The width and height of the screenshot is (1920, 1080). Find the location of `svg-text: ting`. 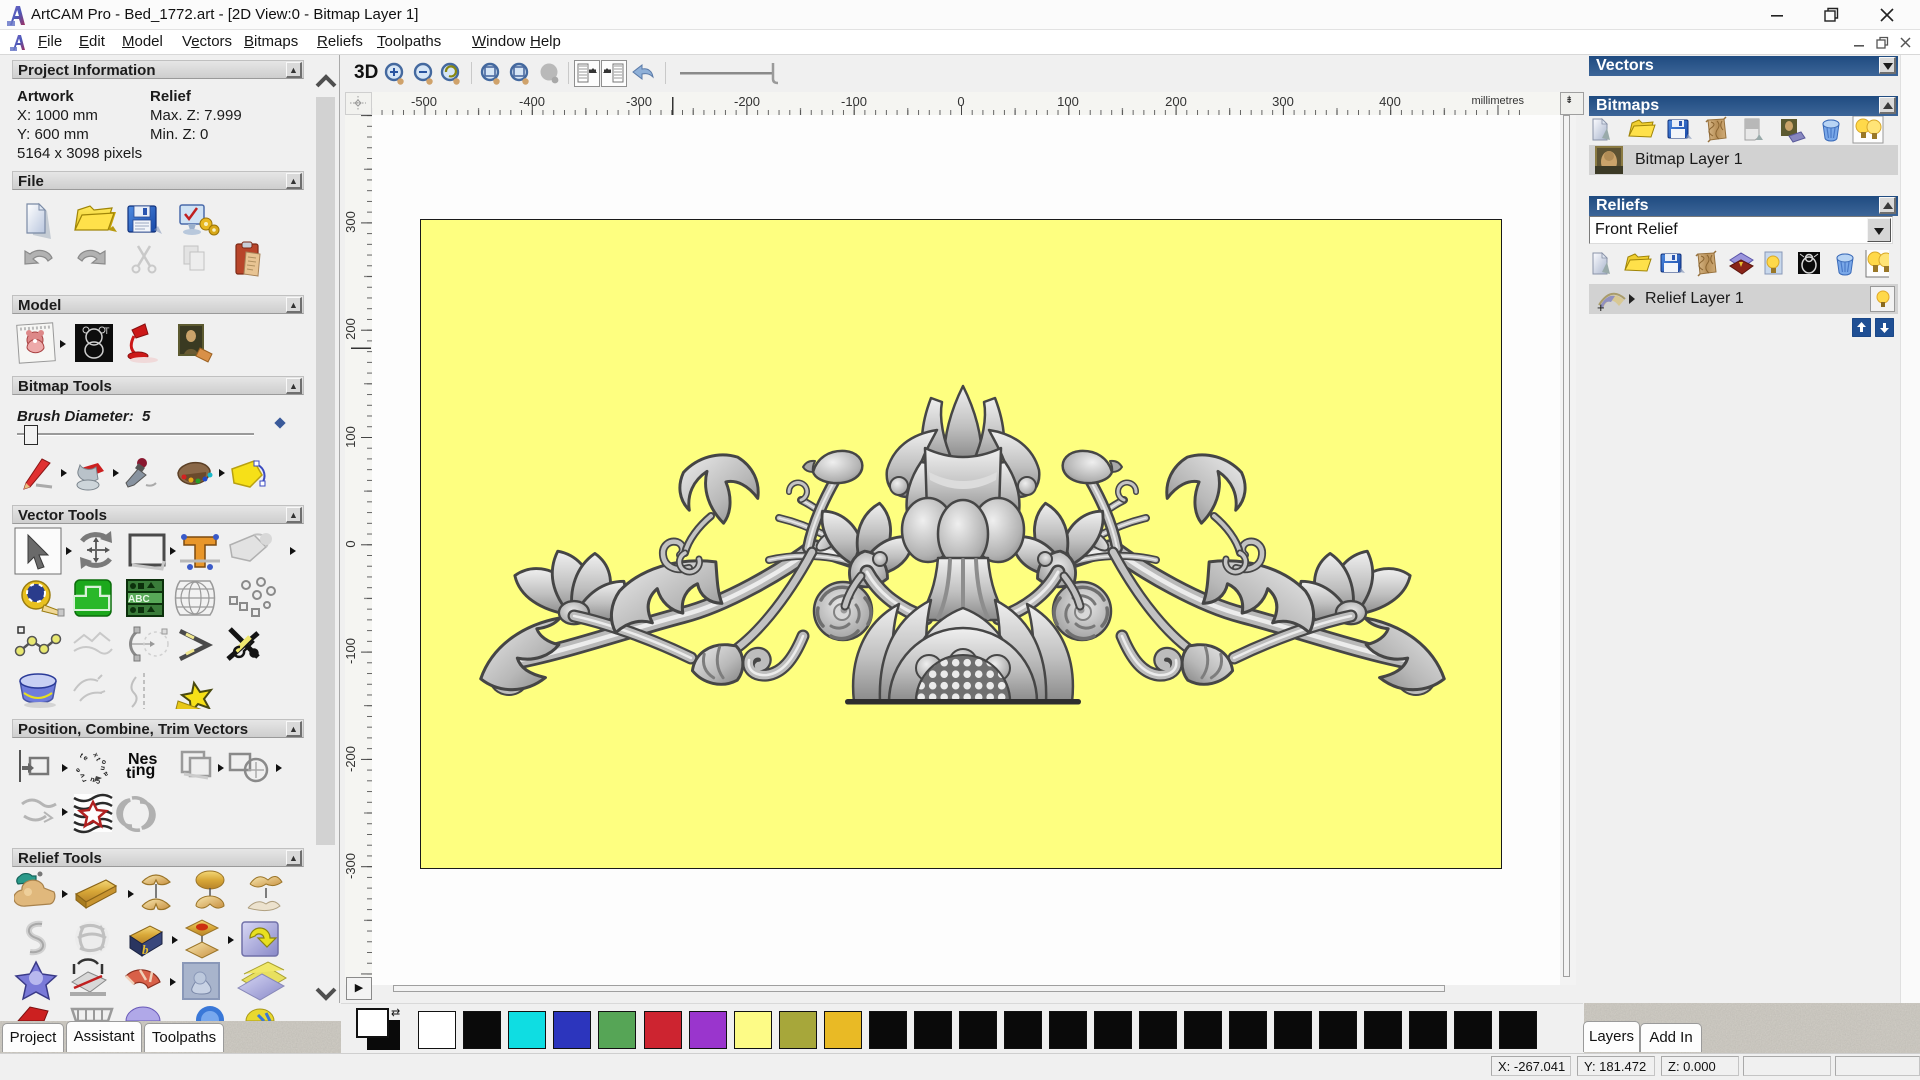

svg-text: ting is located at coordinates (140, 772).